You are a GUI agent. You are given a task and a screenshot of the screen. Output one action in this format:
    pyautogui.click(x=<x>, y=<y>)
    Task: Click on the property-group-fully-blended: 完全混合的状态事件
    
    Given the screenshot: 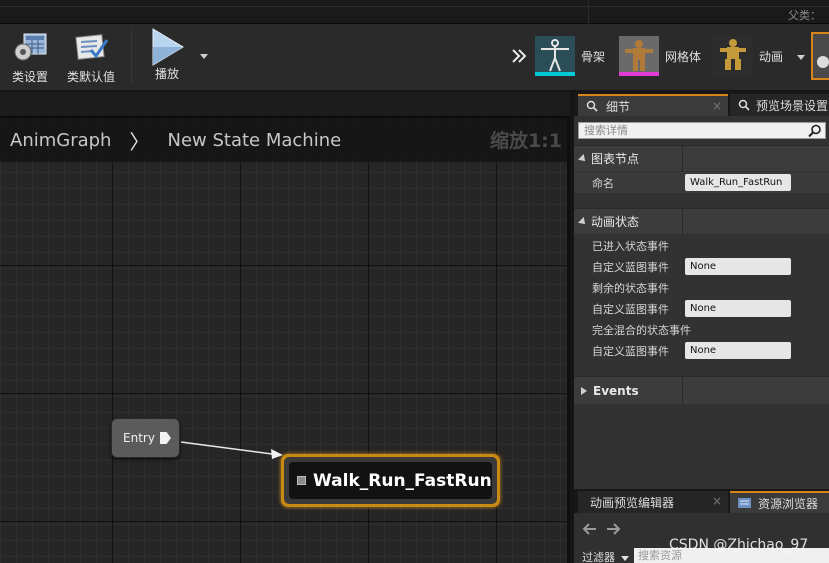 What is the action you would take?
    pyautogui.click(x=701, y=329)
    